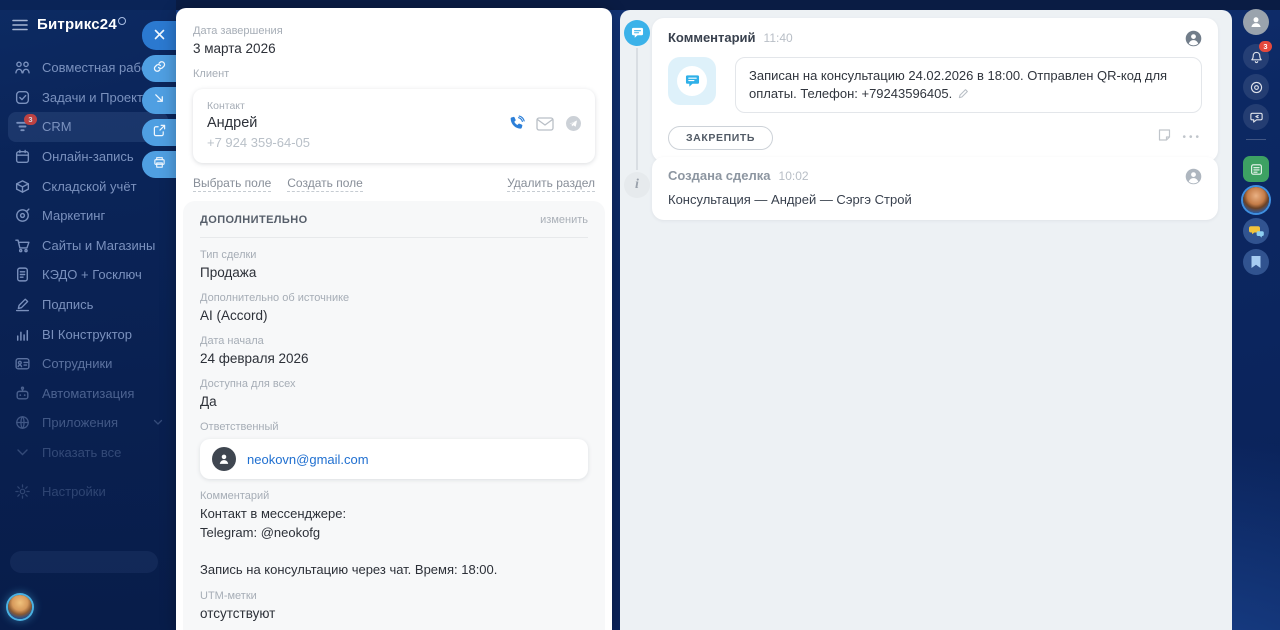  I want to click on delete-section-link: Удалить раздел, so click(551, 184).